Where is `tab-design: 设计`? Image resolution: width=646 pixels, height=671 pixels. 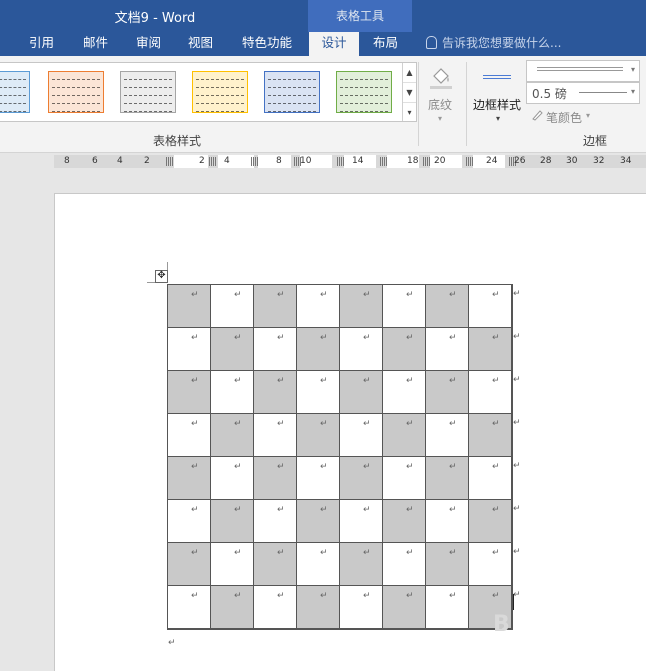 tab-design: 设计 is located at coordinates (334, 44).